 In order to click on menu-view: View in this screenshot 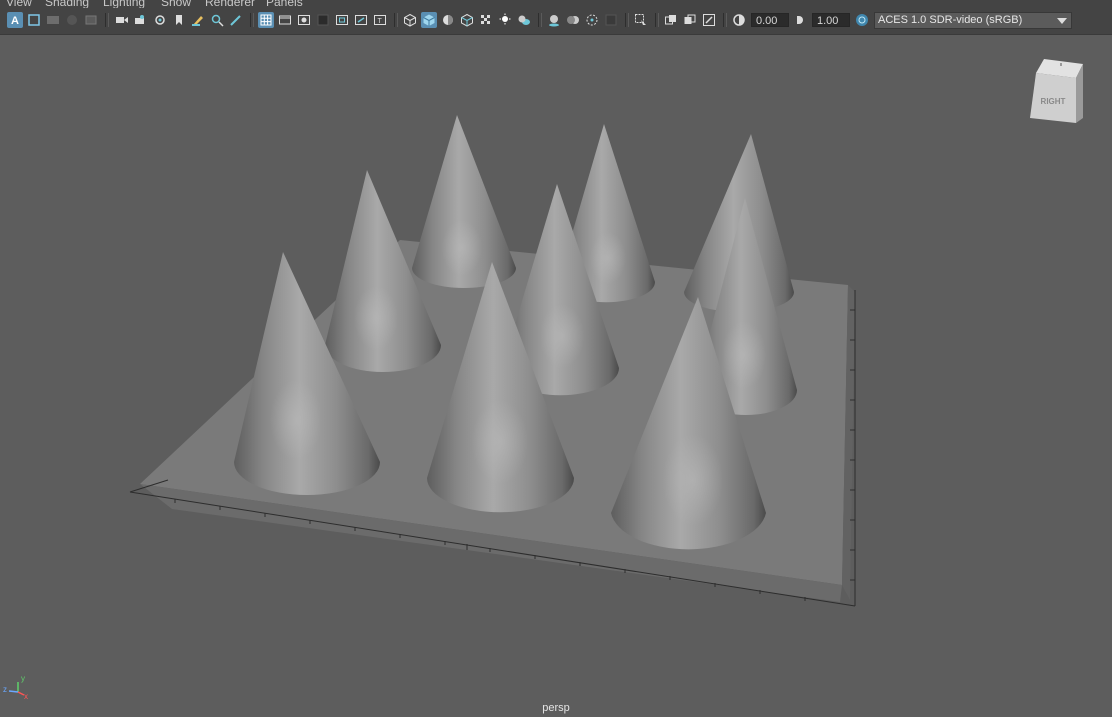, I will do `click(19, 4)`.